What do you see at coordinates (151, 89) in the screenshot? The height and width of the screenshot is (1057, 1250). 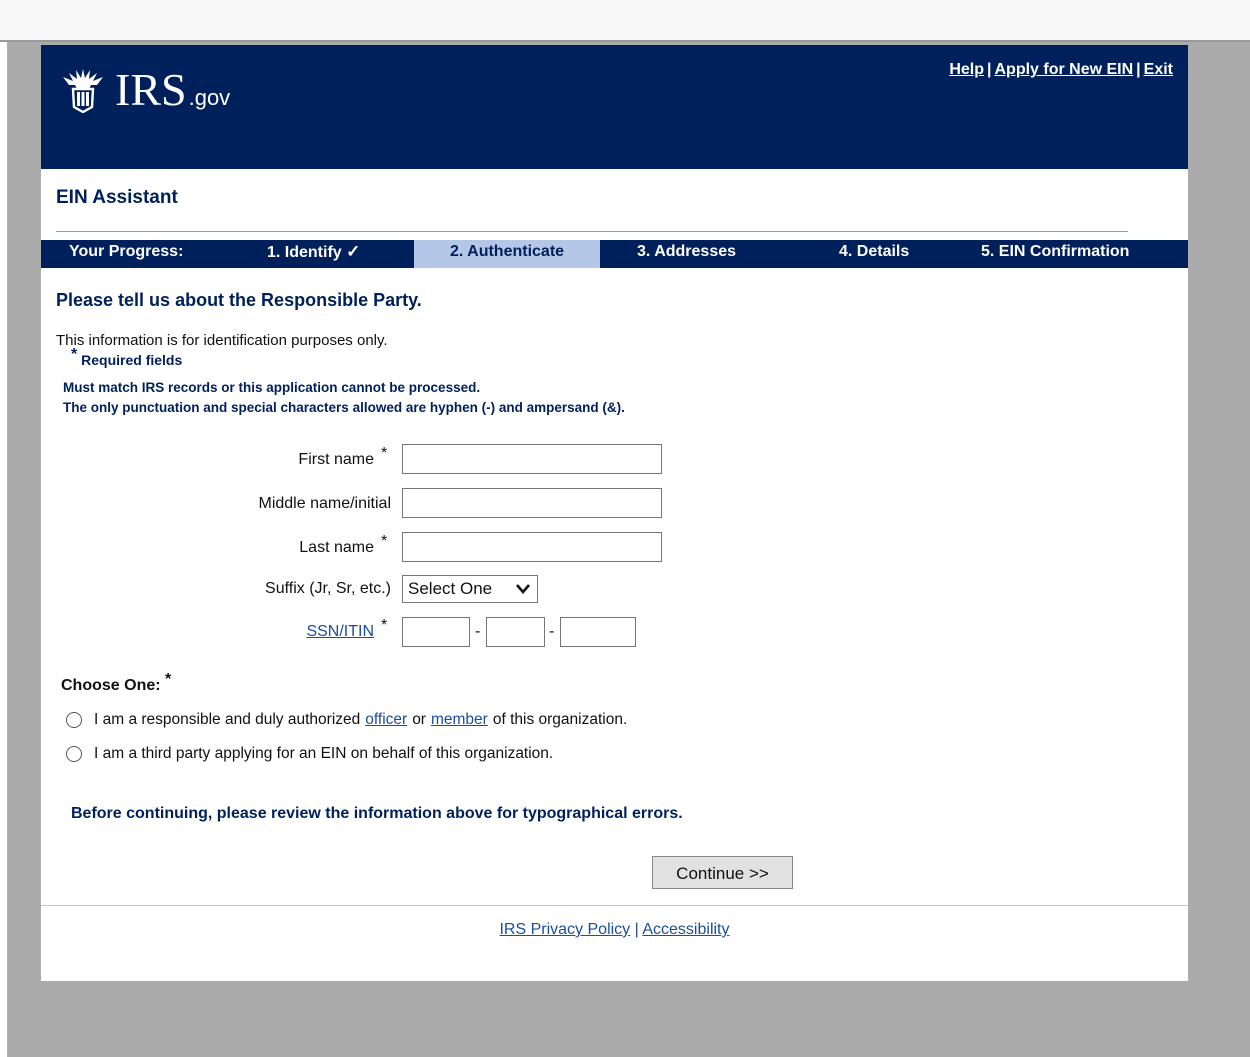 I see `logo-irs-text: IRS` at bounding box center [151, 89].